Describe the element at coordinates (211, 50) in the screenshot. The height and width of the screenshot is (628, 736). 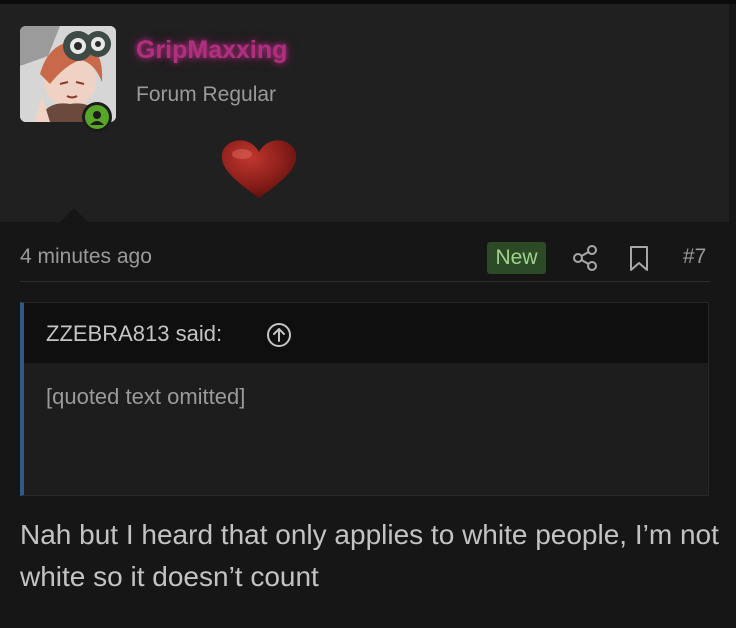
I see `username: GripMaxxing` at that location.